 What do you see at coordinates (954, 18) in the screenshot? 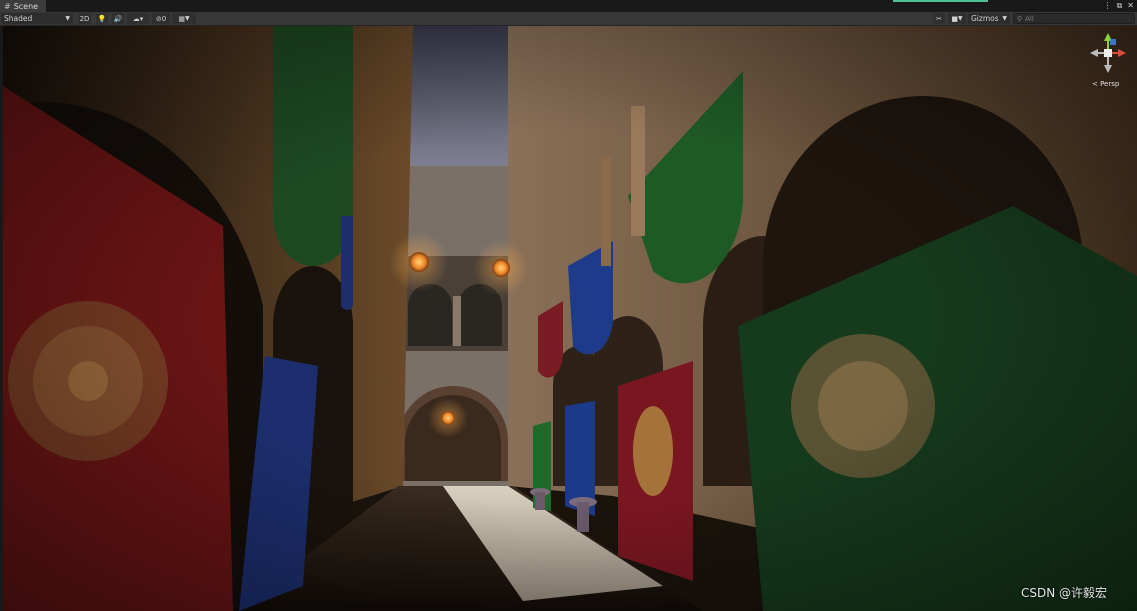
I see `camera-icon: ■` at bounding box center [954, 18].